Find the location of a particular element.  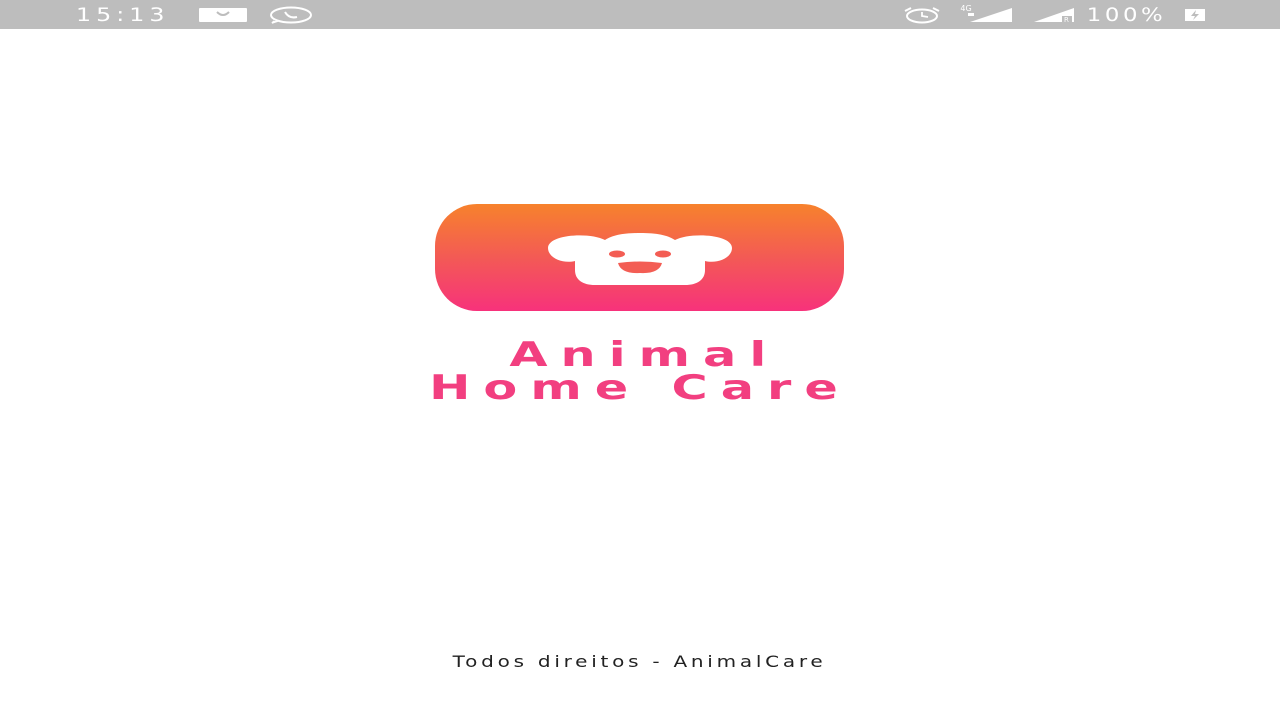

dog-face-icon is located at coordinates (640, 259).